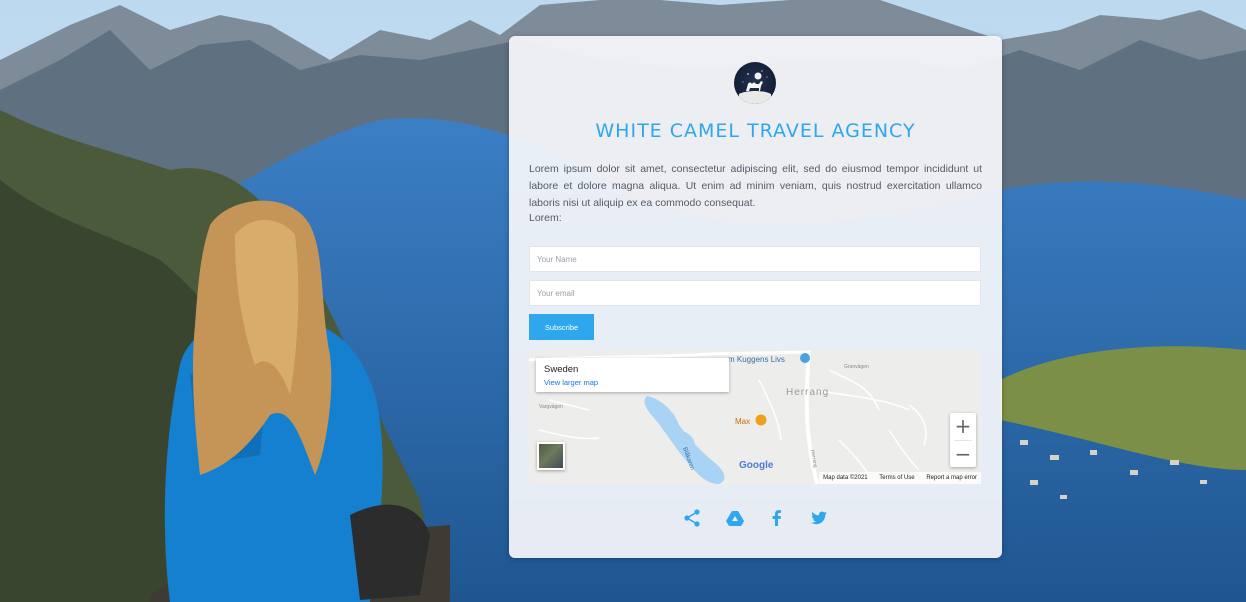  What do you see at coordinates (545, 218) in the screenshot?
I see `intro-extra-label: Lorem:` at bounding box center [545, 218].